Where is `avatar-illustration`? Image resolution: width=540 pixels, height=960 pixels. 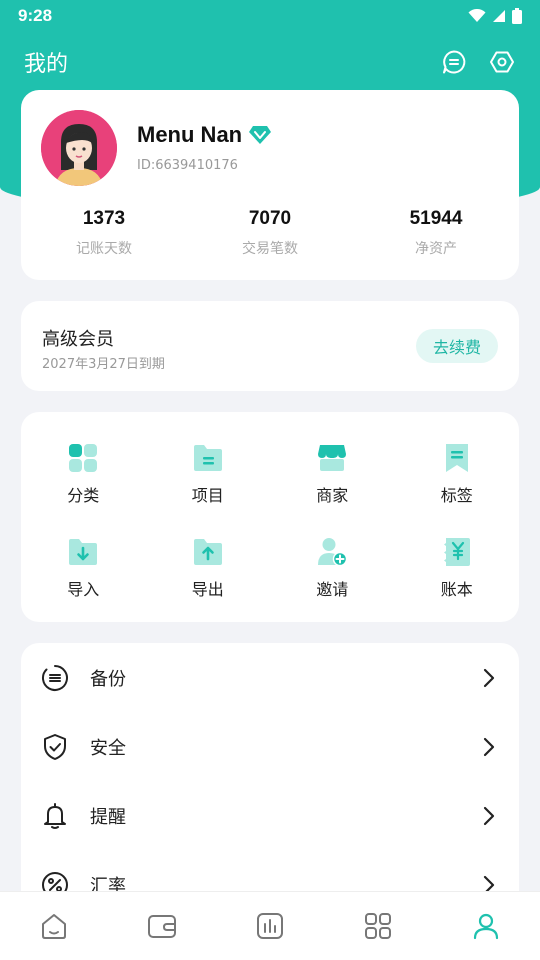
avatar-illustration is located at coordinates (79, 148).